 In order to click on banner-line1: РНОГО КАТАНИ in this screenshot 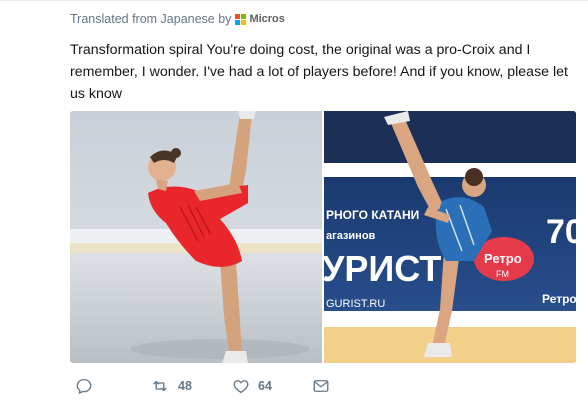, I will do `click(372, 215)`.